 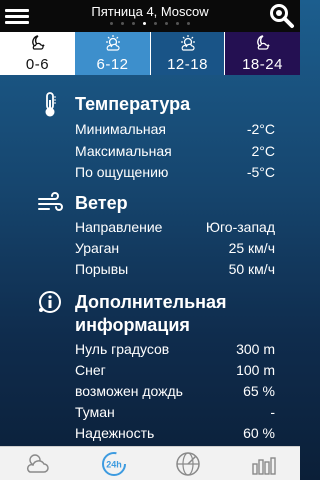 What do you see at coordinates (175, 151) in the screenshot?
I see `data-row: Максимальная 2°C` at bounding box center [175, 151].